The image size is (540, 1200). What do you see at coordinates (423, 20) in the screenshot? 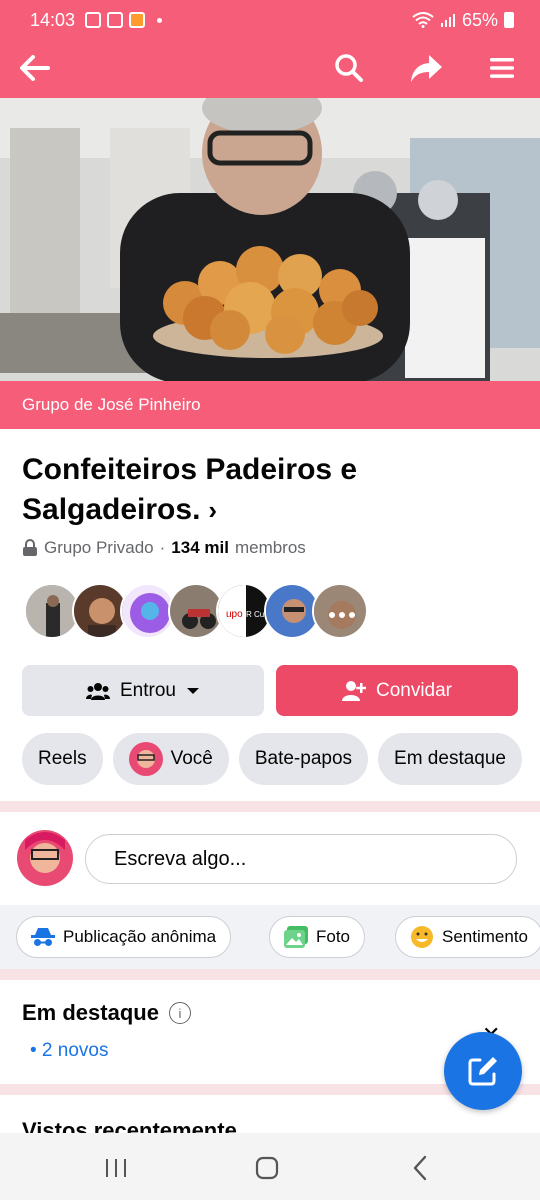
I see `wifi-icon` at bounding box center [423, 20].